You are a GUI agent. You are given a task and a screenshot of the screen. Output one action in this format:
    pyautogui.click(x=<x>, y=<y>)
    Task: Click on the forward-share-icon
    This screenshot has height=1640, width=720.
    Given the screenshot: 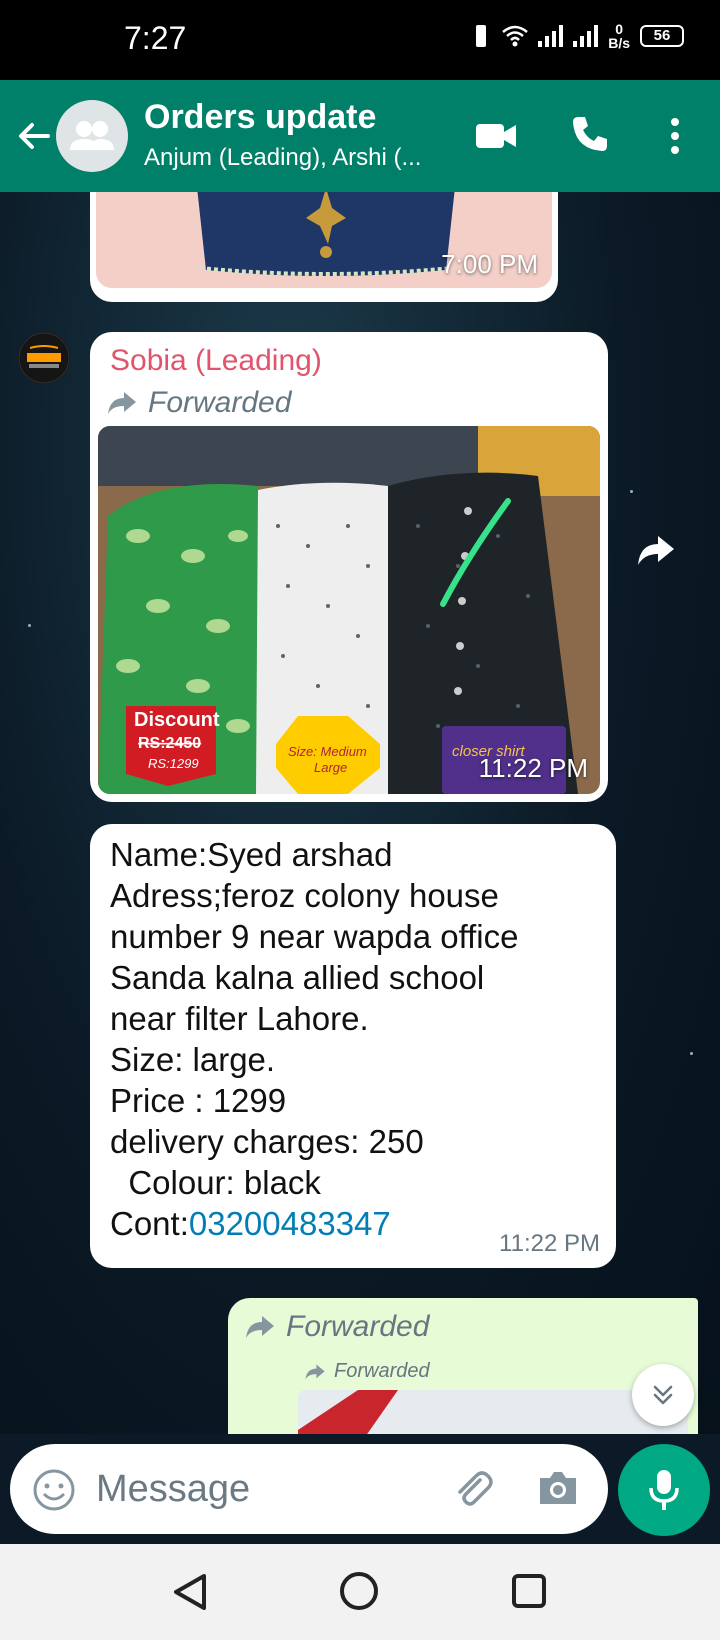 What is the action you would take?
    pyautogui.click(x=656, y=550)
    